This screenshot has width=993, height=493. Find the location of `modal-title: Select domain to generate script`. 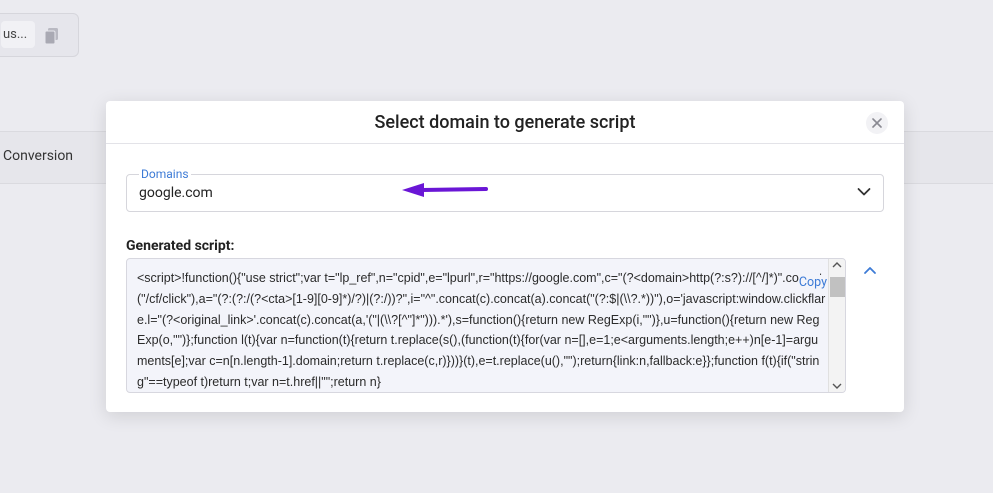

modal-title: Select domain to generate script is located at coordinates (505, 122).